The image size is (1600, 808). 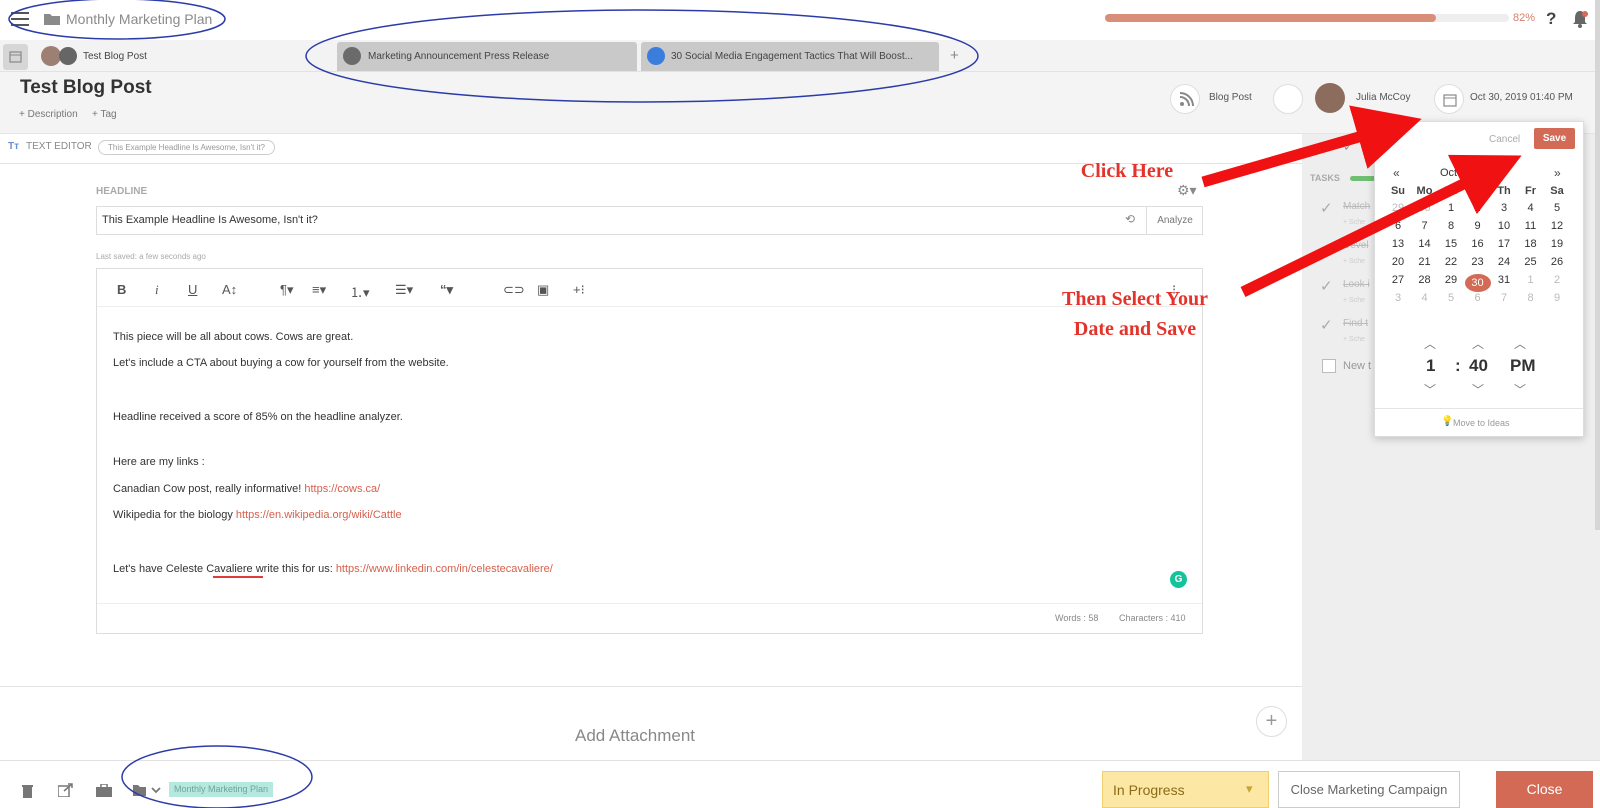 I want to click on calendar-day: 25, so click(x=1531, y=262).